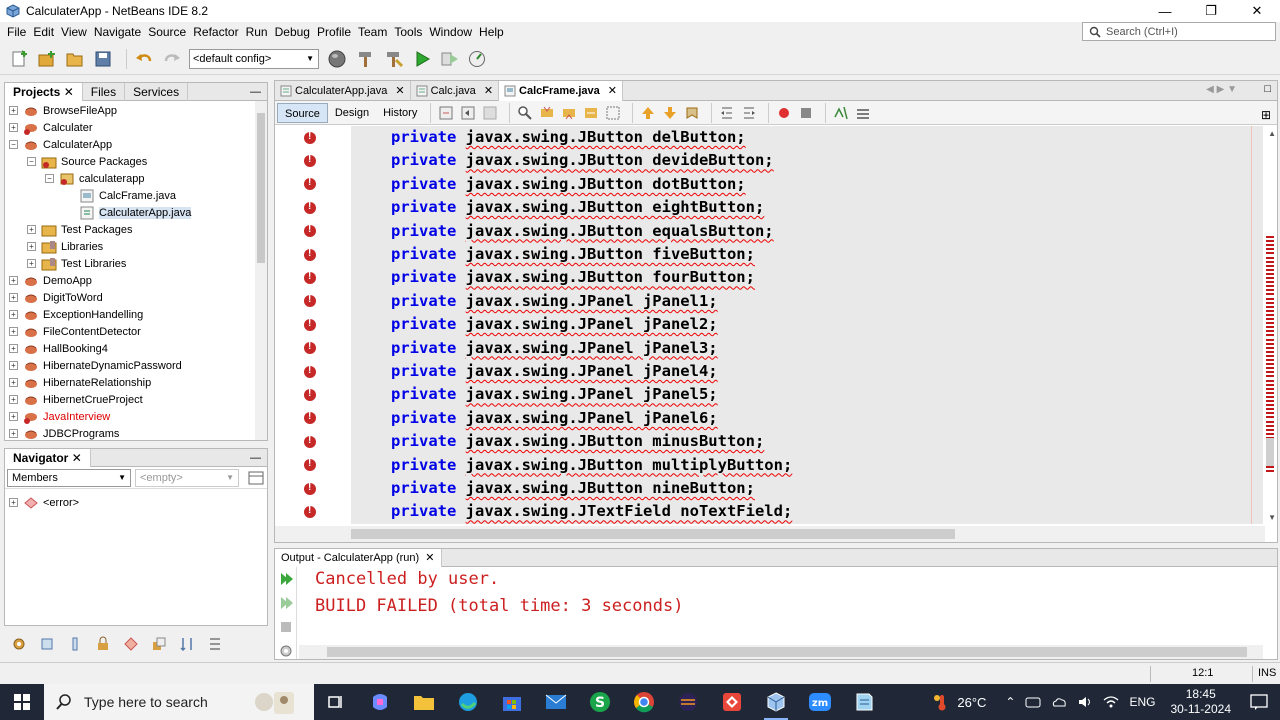 This screenshot has height=720, width=1280. Describe the element at coordinates (49, 178) in the screenshot. I see `collapse-icon: −` at that location.